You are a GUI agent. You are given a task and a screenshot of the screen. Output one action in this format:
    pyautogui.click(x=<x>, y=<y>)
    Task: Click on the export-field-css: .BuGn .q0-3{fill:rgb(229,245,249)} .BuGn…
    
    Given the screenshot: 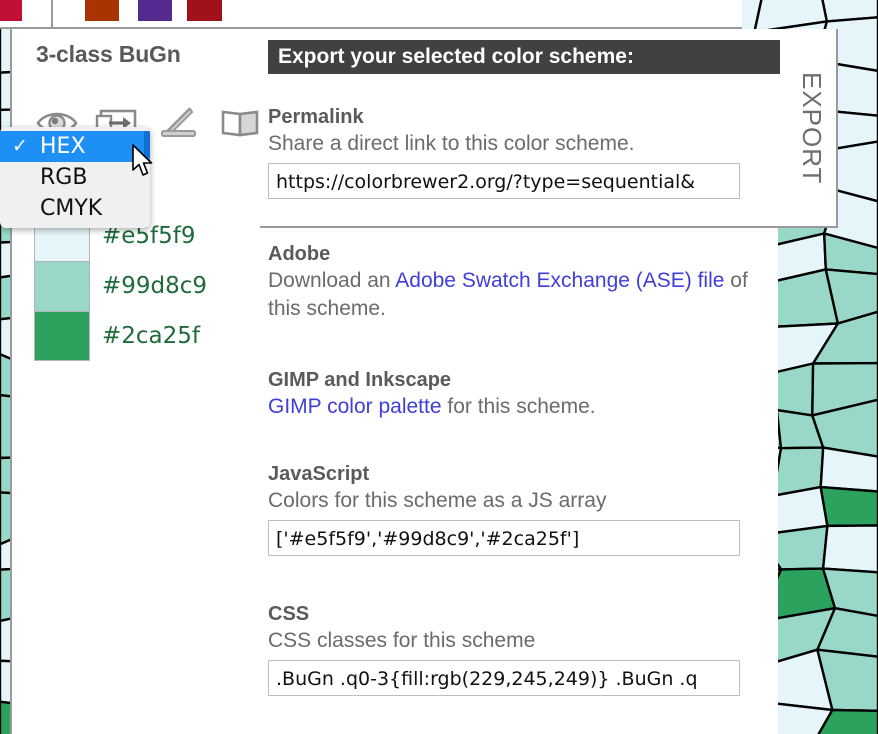 What is the action you would take?
    pyautogui.click(x=504, y=678)
    